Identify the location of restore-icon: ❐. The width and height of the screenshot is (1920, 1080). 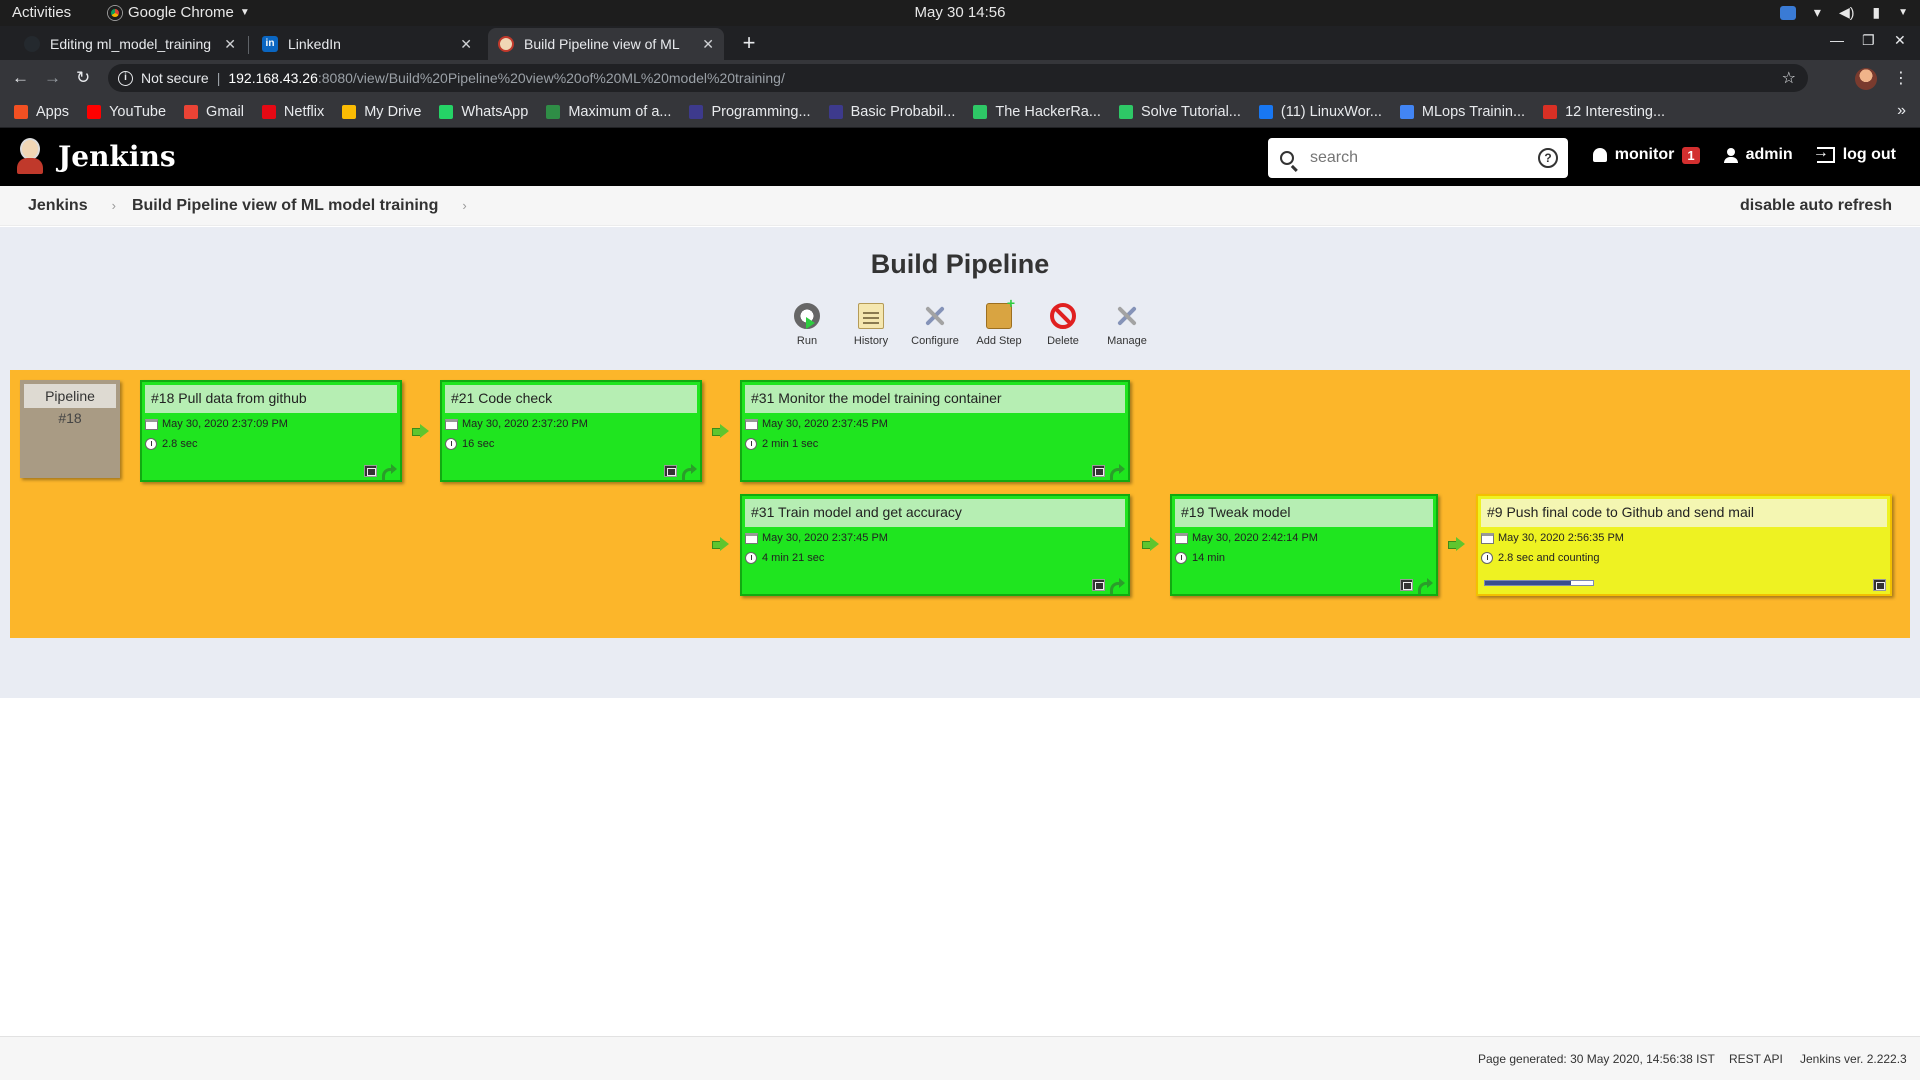
(1868, 40).